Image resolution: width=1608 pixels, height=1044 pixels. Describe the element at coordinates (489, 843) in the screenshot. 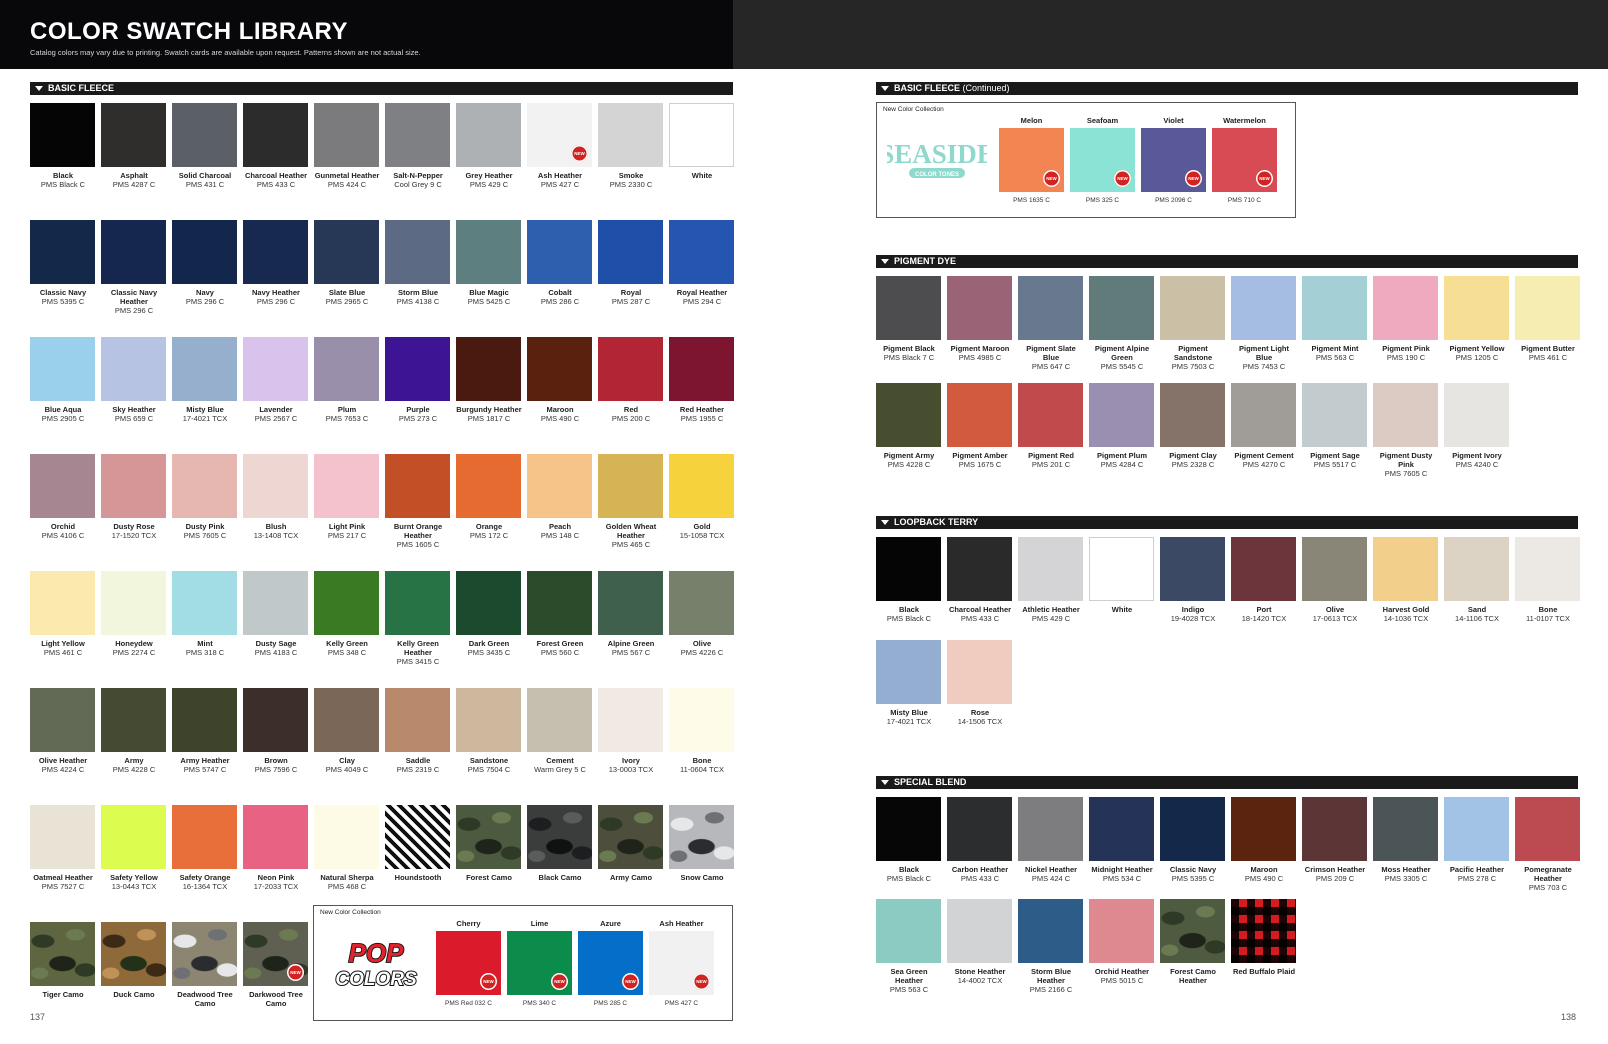

I see `swatch-forest-camo: Forest Camo` at that location.